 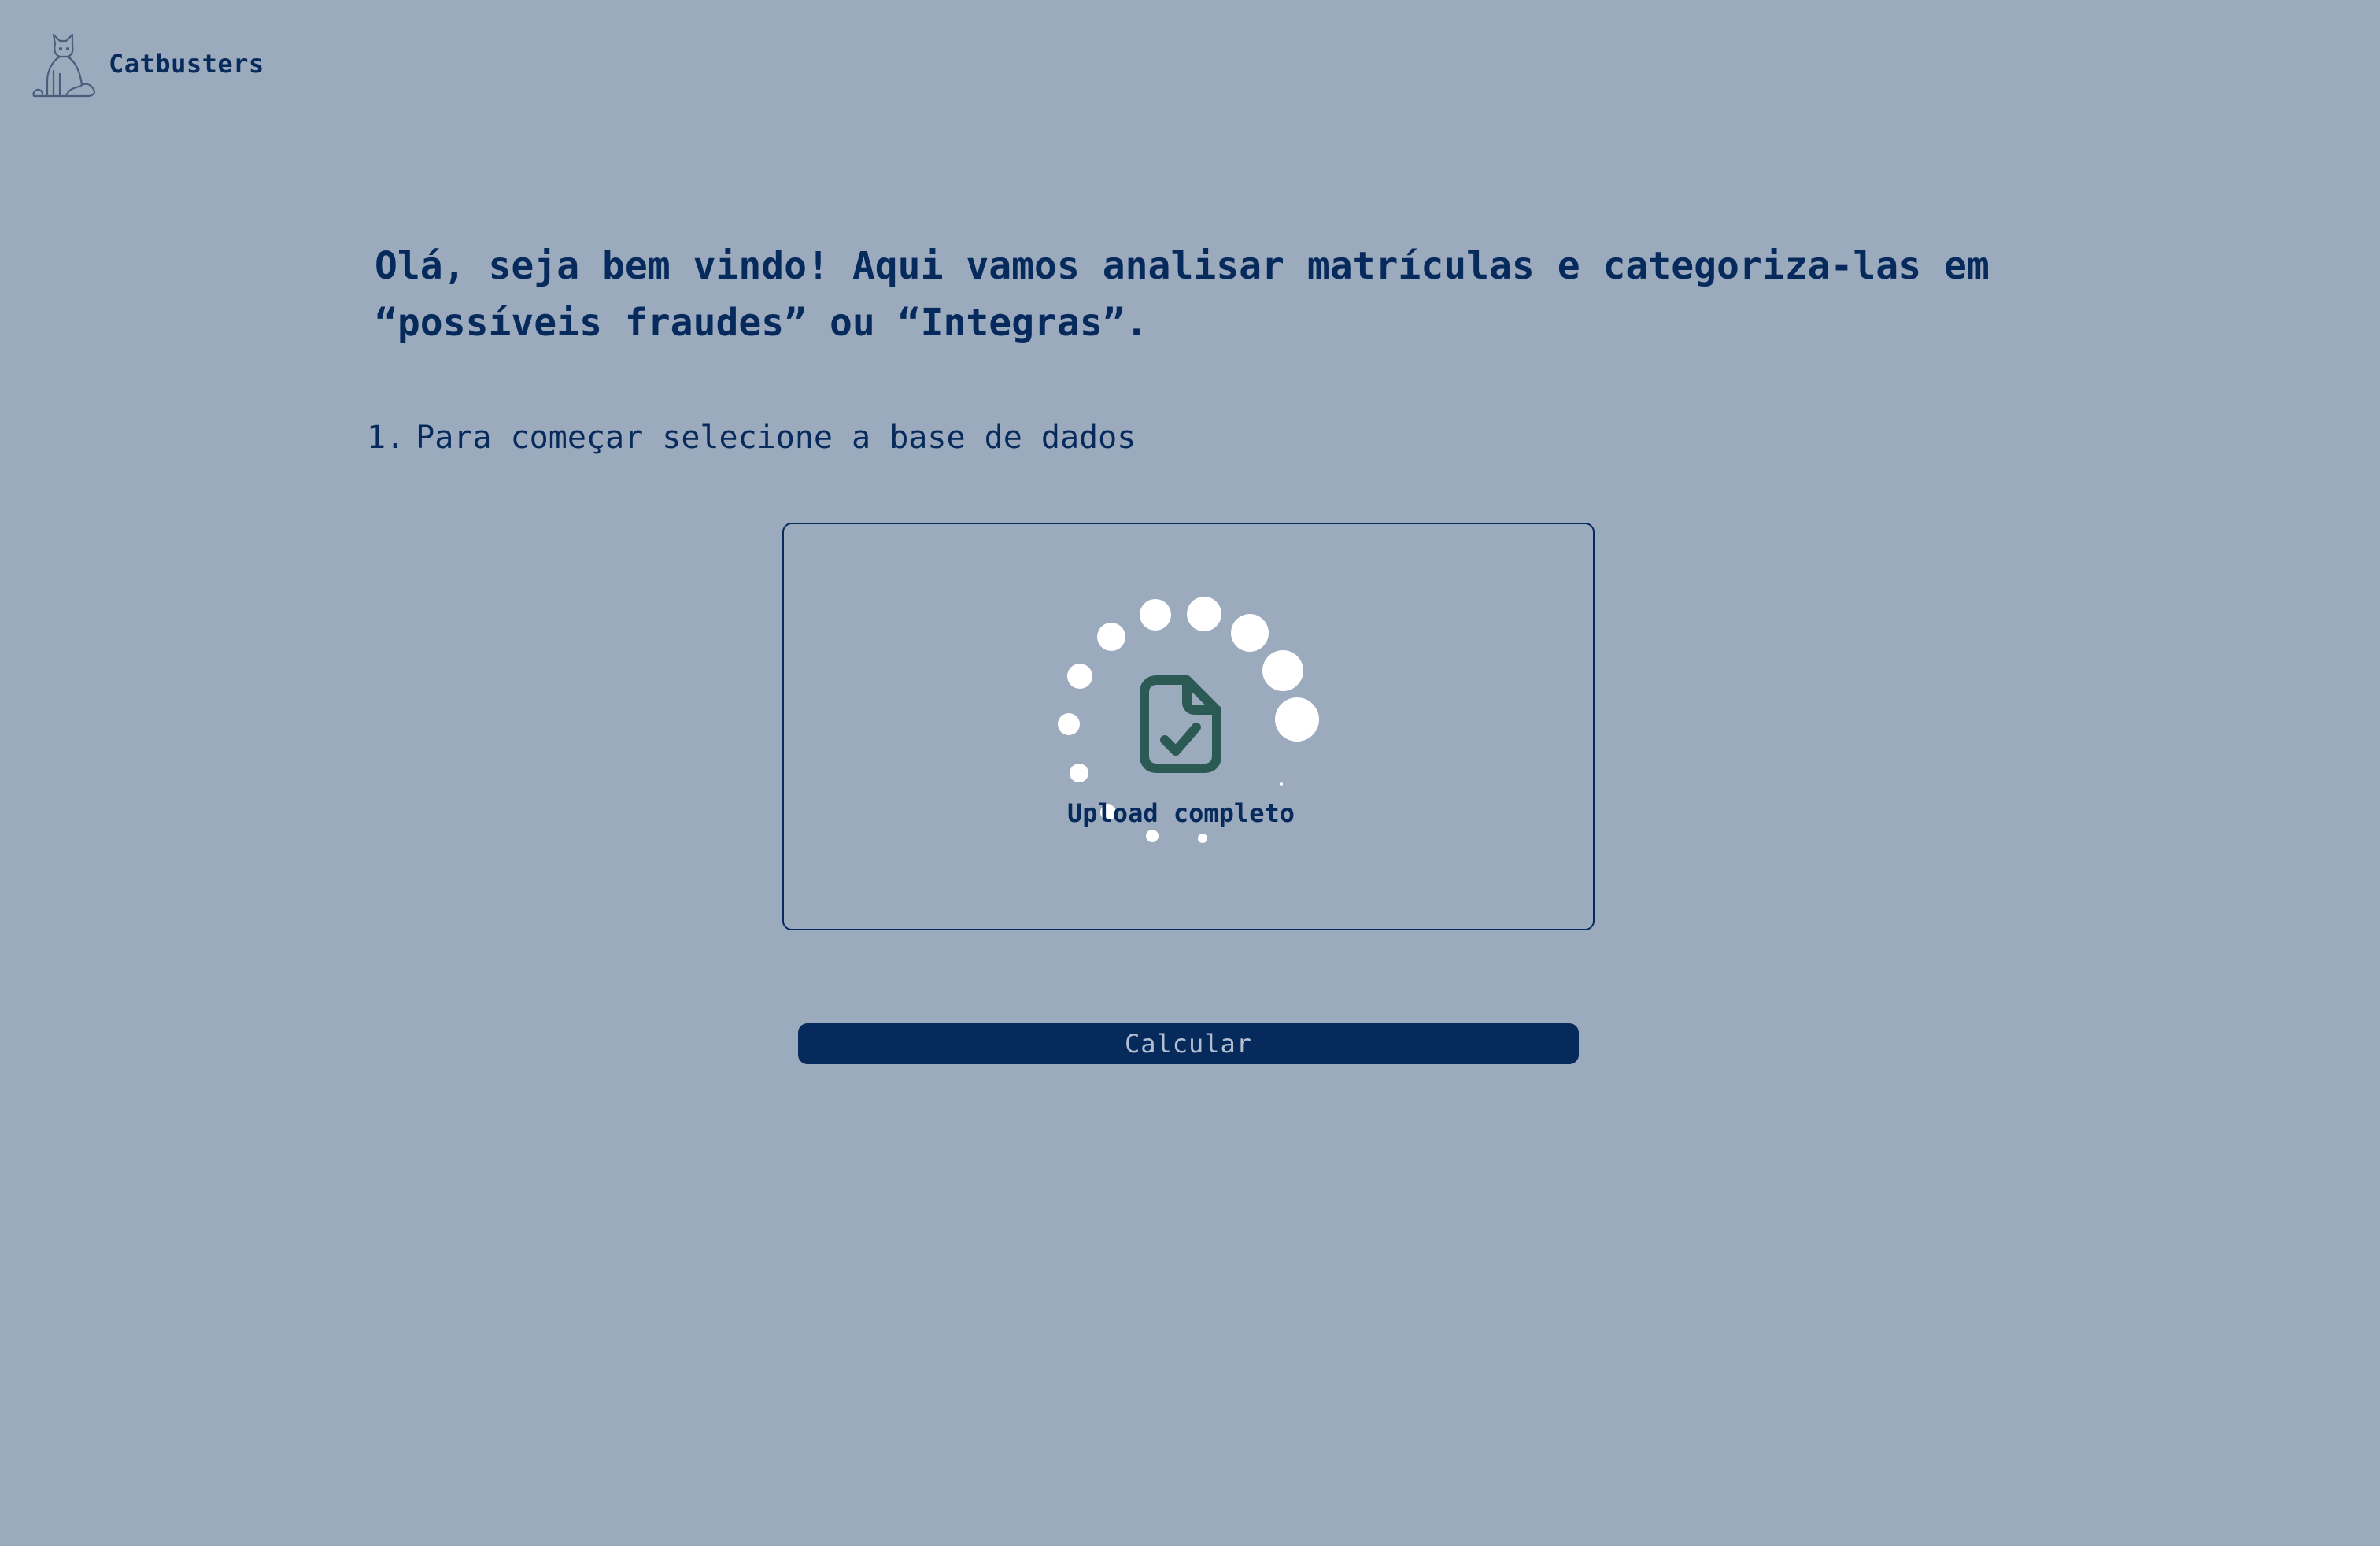 What do you see at coordinates (64, 65) in the screenshot?
I see `cat-logo-icon` at bounding box center [64, 65].